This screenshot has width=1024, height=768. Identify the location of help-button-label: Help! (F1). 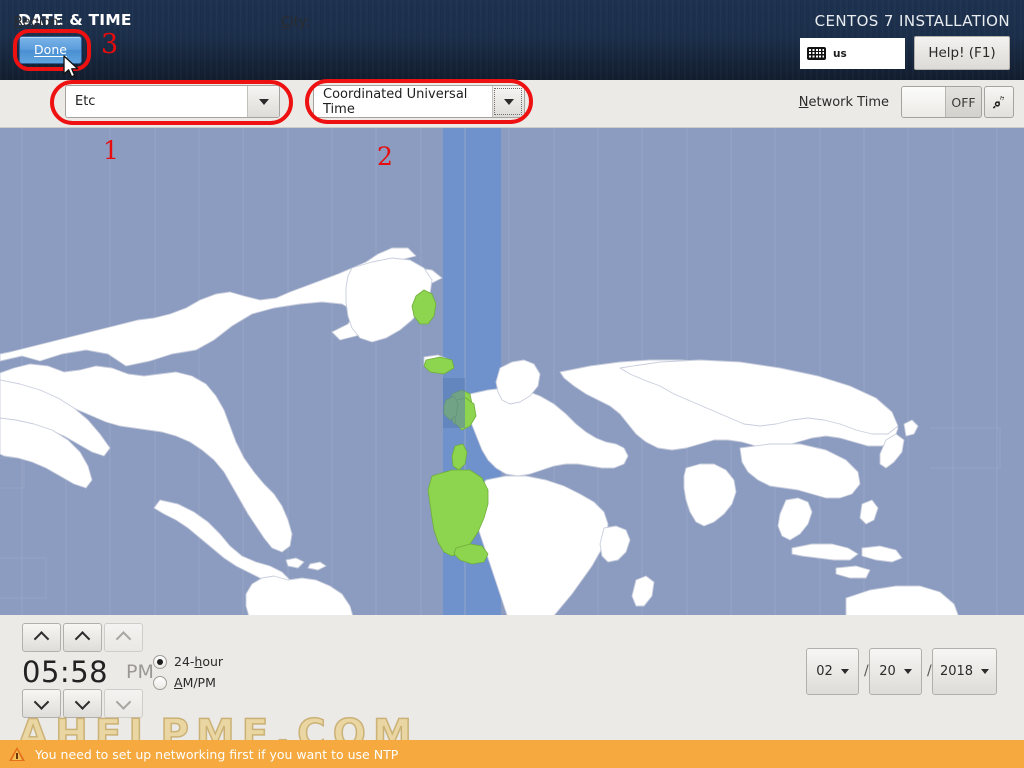
(962, 53).